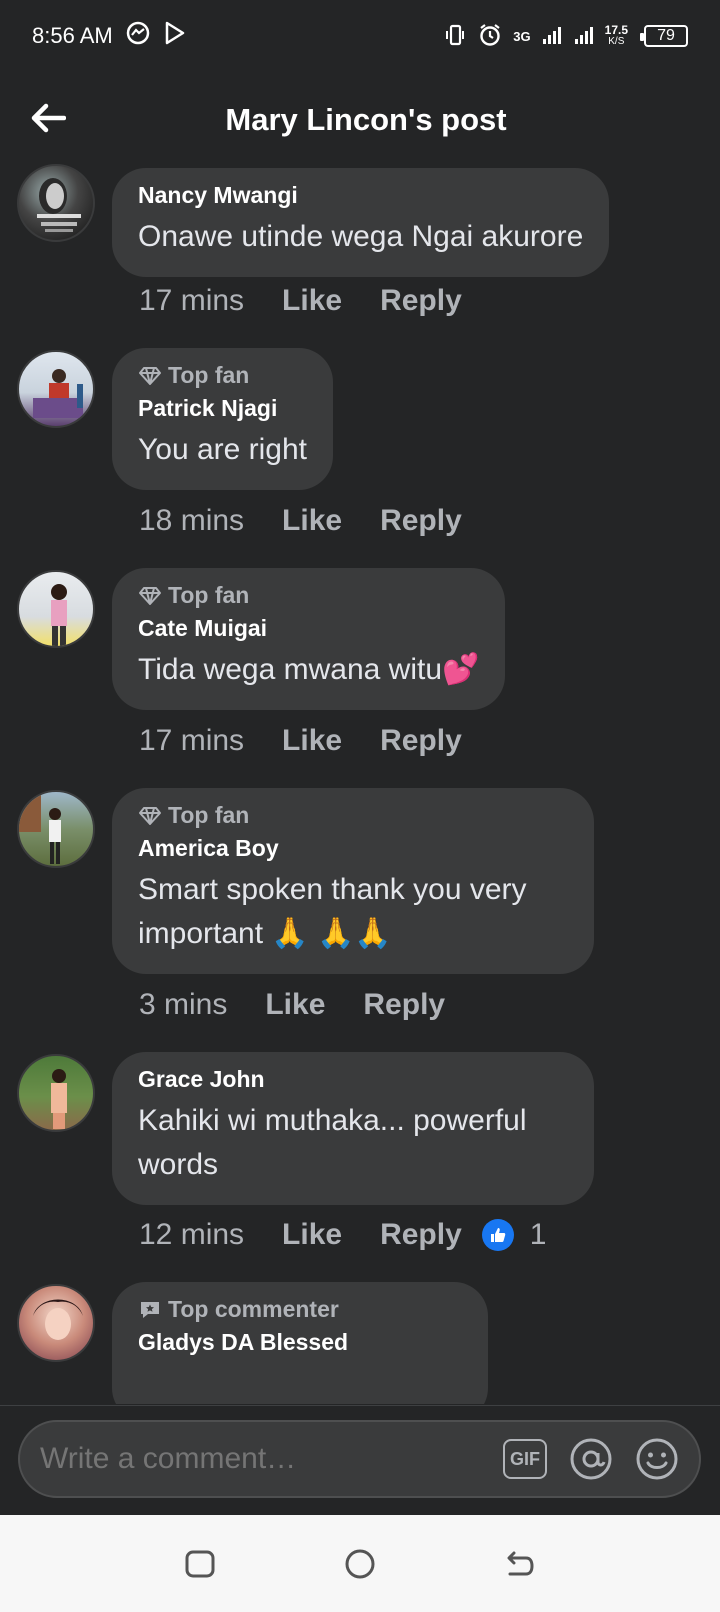 The width and height of the screenshot is (720, 1612). Describe the element at coordinates (222, 408) in the screenshot. I see `comment-author: Patrick Njagi` at that location.